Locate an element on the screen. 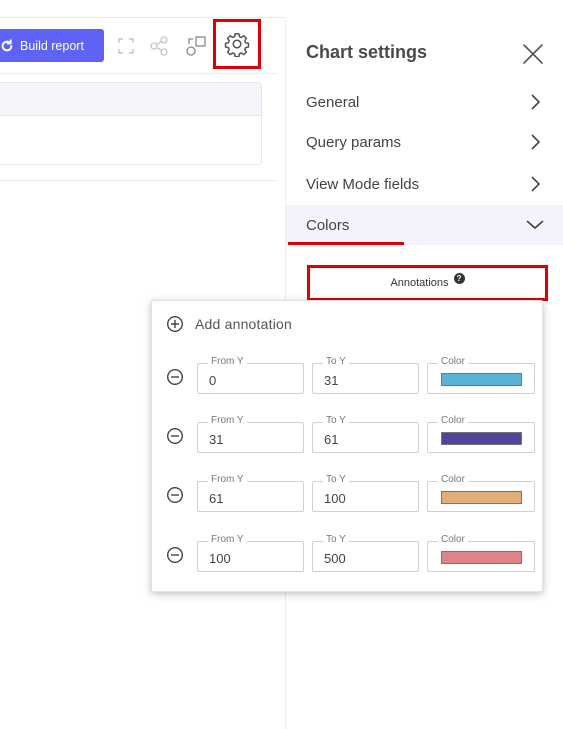  section-general: General is located at coordinates (424, 102).